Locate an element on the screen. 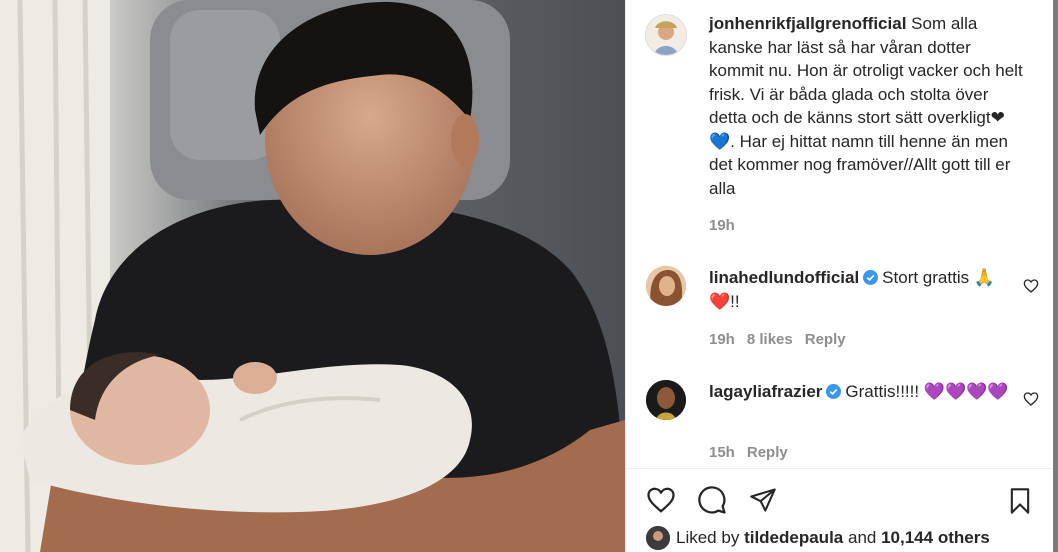  liked-by-prefix: Liked by is located at coordinates (708, 537).